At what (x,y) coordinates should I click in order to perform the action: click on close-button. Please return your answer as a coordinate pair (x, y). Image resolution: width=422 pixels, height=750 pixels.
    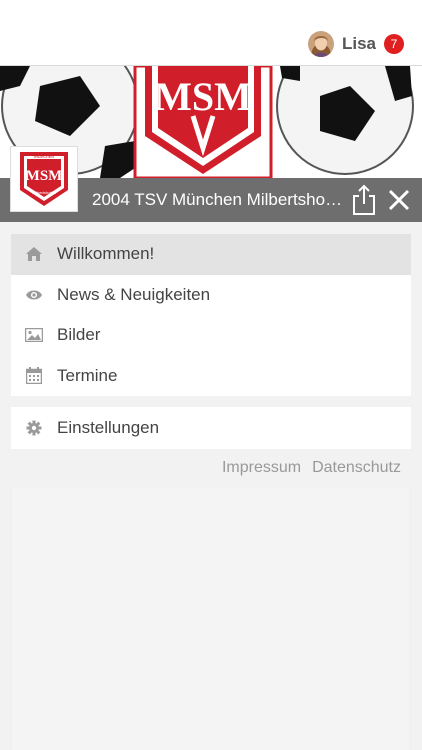
    Looking at the image, I should click on (399, 200).